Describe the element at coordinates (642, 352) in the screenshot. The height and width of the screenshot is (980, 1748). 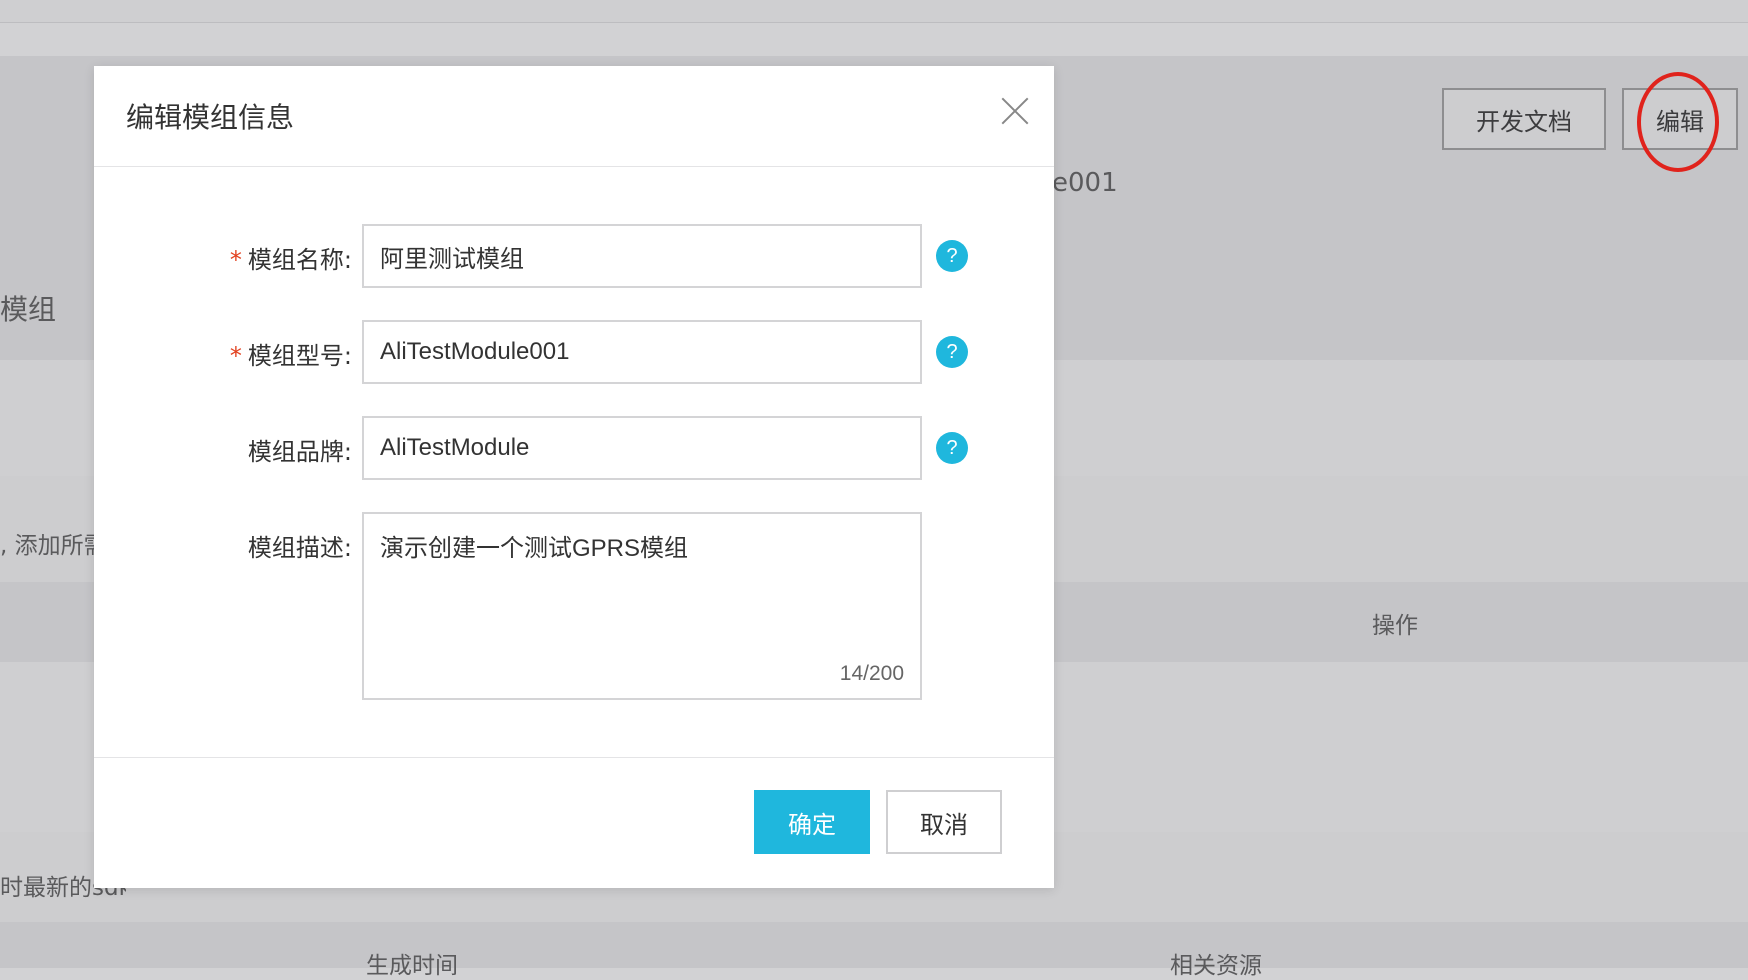
I see `module-model-input` at that location.